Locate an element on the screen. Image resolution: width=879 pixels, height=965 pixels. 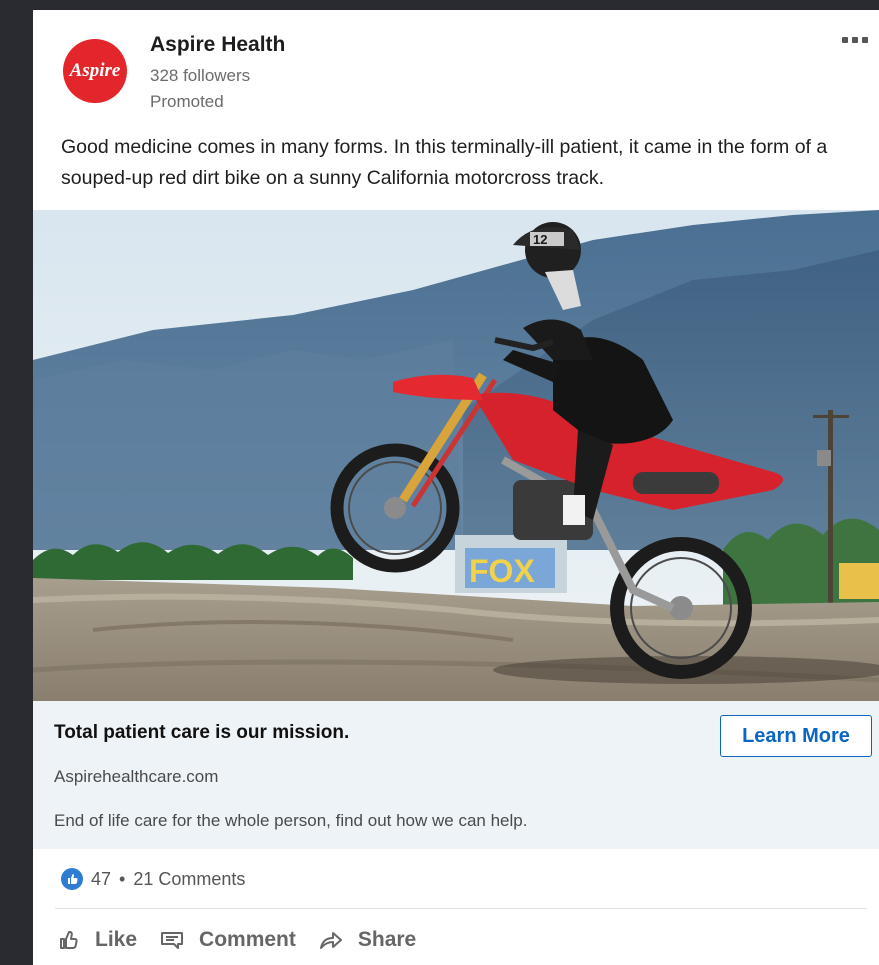
bike-number-text: 12 is located at coordinates (540, 239).